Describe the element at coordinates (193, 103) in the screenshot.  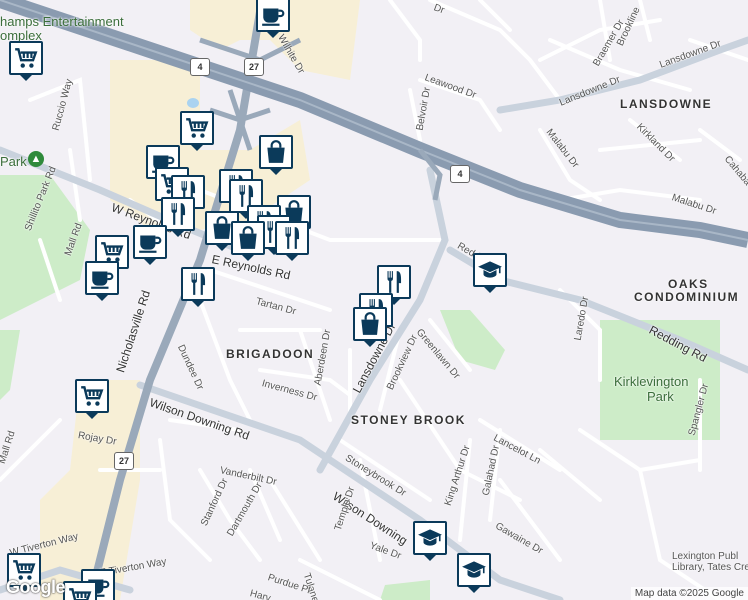
I see `pond` at that location.